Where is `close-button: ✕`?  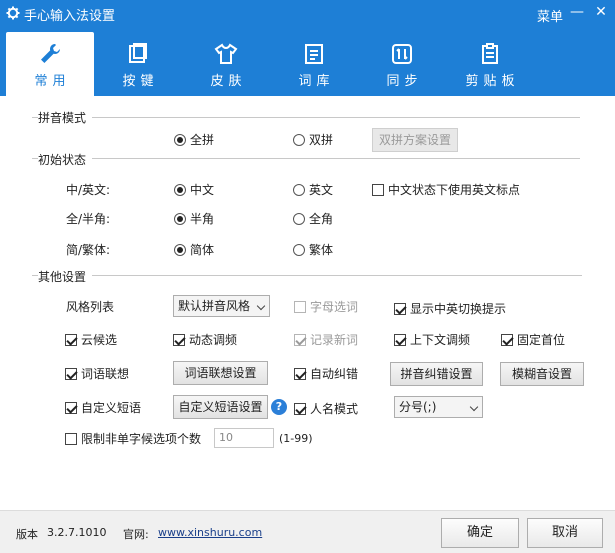 close-button: ✕ is located at coordinates (601, 12).